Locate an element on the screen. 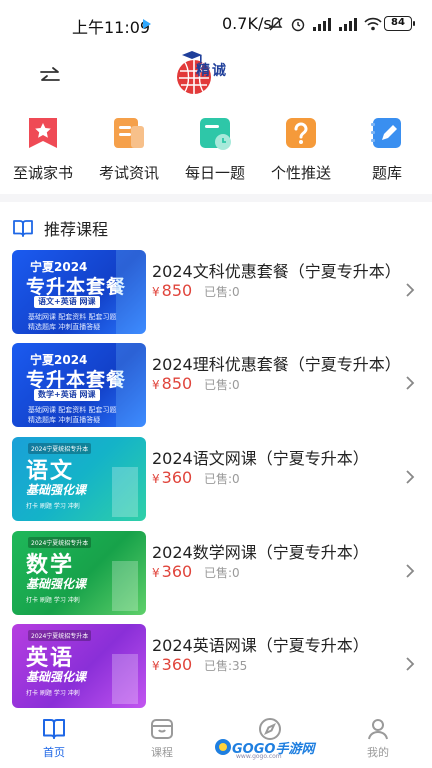 The width and height of the screenshot is (432, 768). quick-nav-label: 考试资讯 is located at coordinates (128, 173).